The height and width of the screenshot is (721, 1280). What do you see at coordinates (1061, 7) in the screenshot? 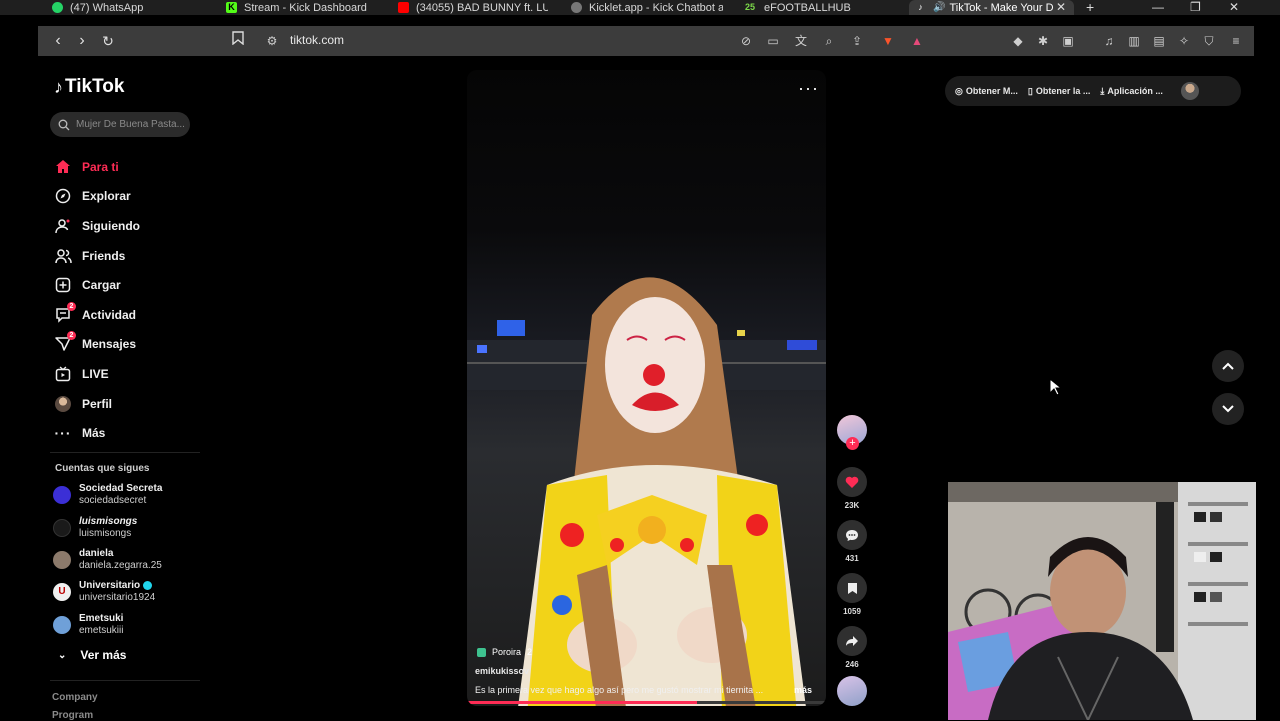
I see `close-tab-icon: ✕` at bounding box center [1061, 7].